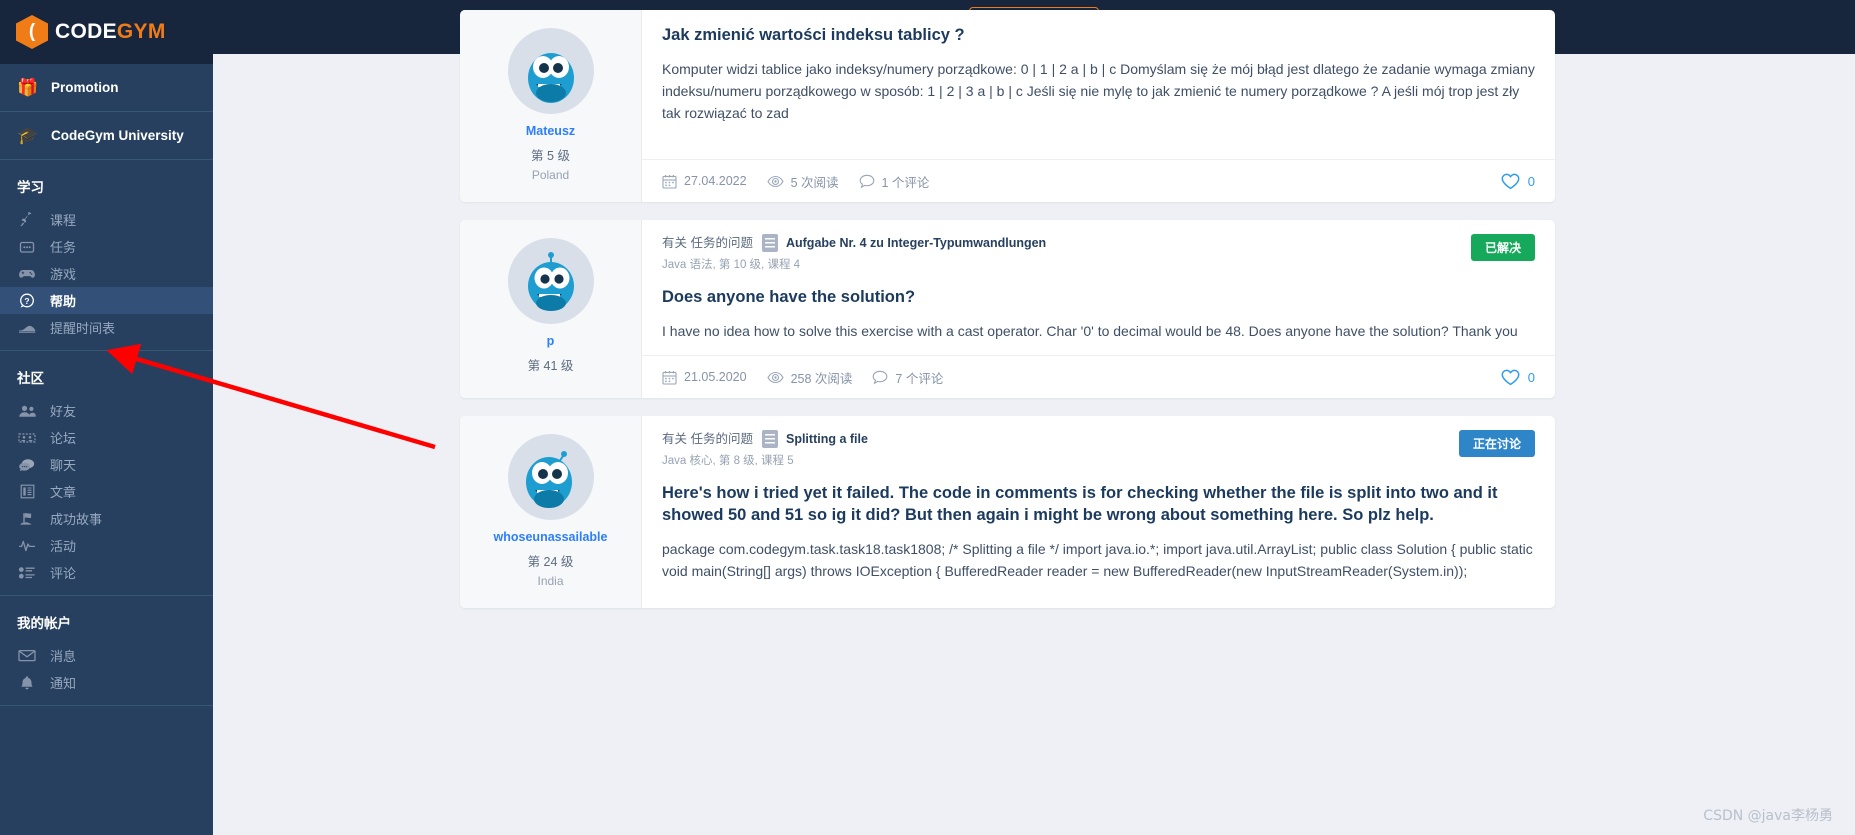 Image resolution: width=1855 pixels, height=835 pixels. I want to click on post-author: whoseunassailable 第 24 级 India, so click(551, 512).